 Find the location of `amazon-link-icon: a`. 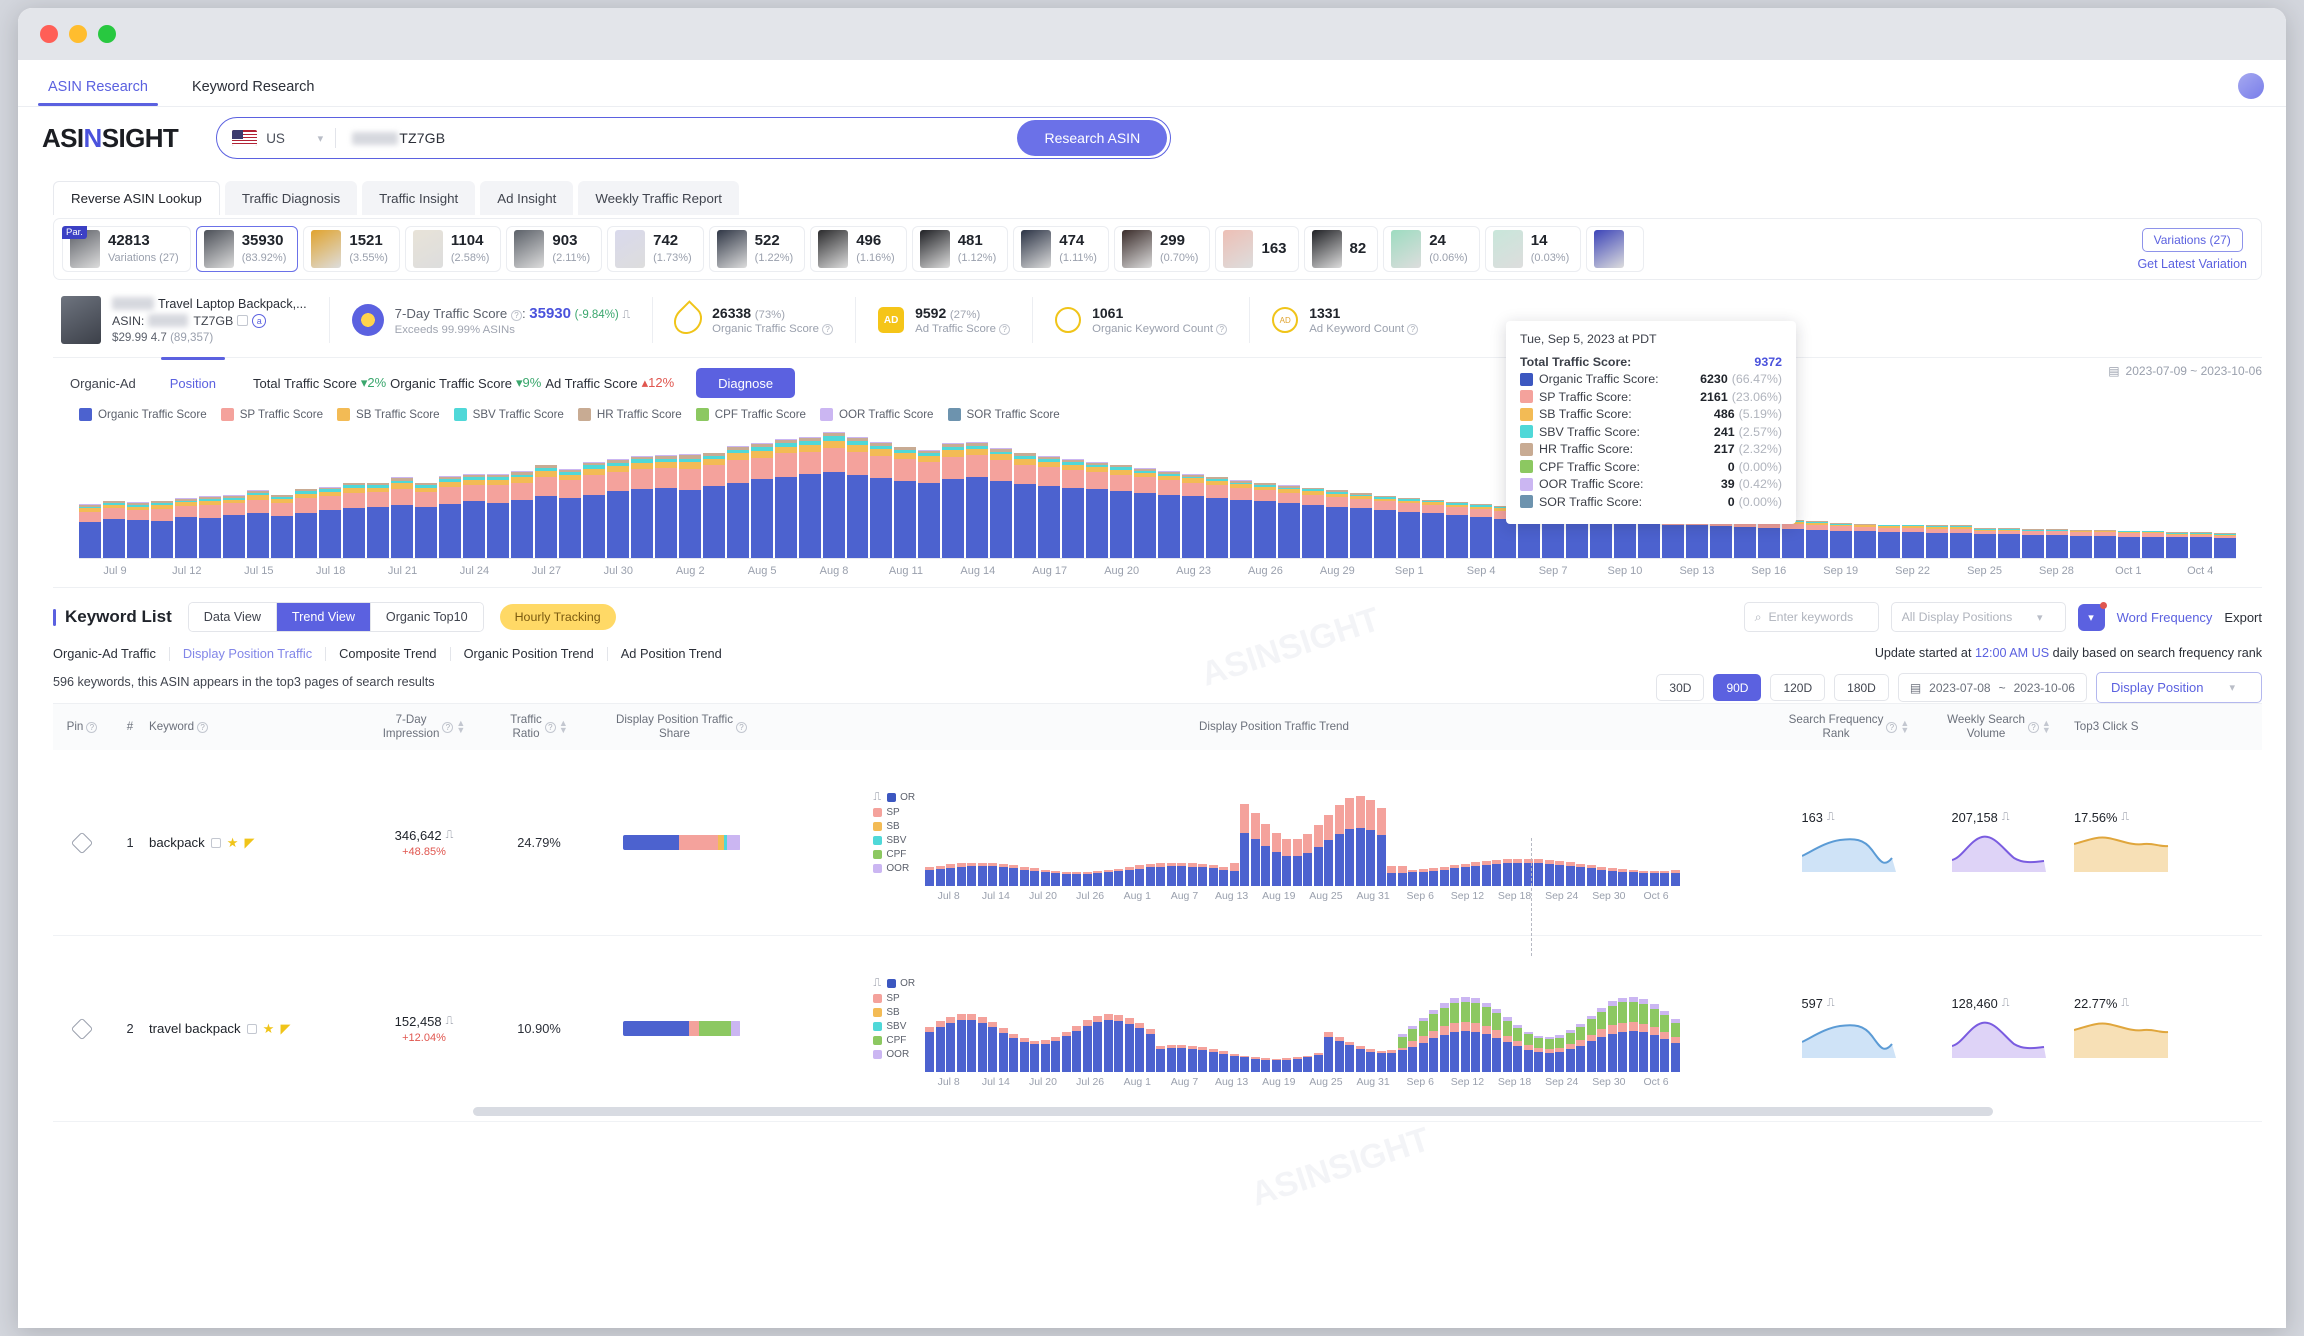

amazon-link-icon: a is located at coordinates (259, 320).